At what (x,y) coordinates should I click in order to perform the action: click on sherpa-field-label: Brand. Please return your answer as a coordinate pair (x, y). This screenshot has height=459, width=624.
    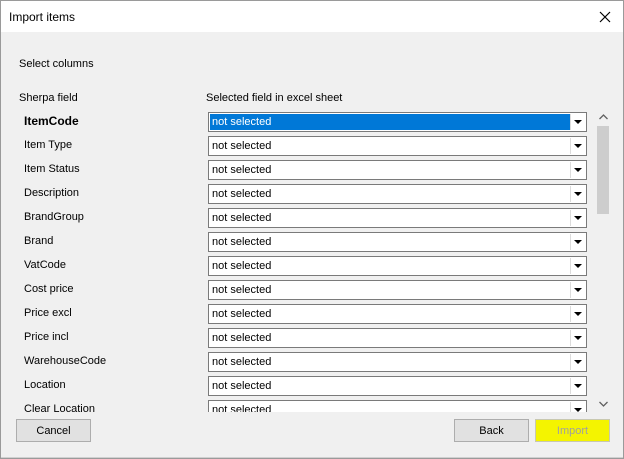
    Looking at the image, I should click on (39, 241).